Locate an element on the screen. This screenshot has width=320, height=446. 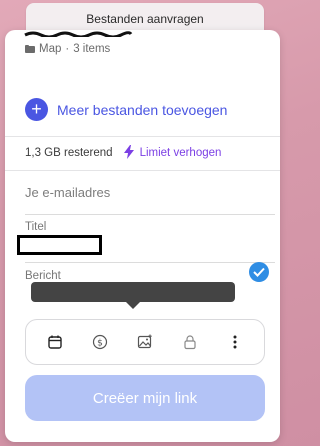
scribbled-title is located at coordinates (78, 34).